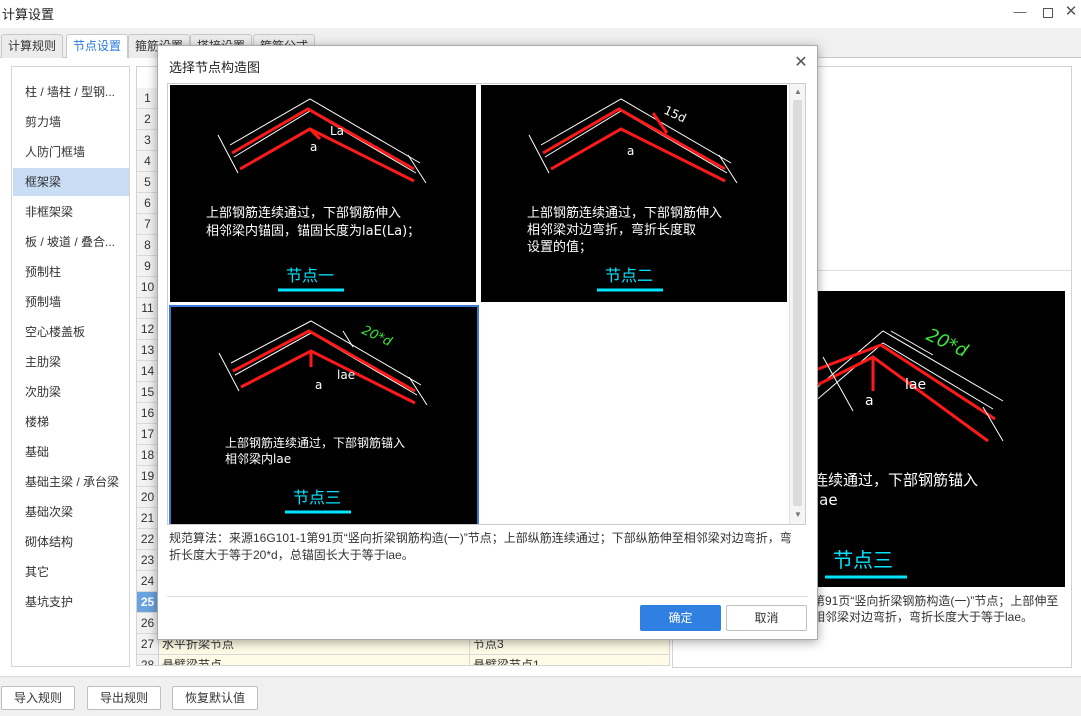 The width and height of the screenshot is (1081, 716). I want to click on preview-text-line: lae, so click(826, 500).